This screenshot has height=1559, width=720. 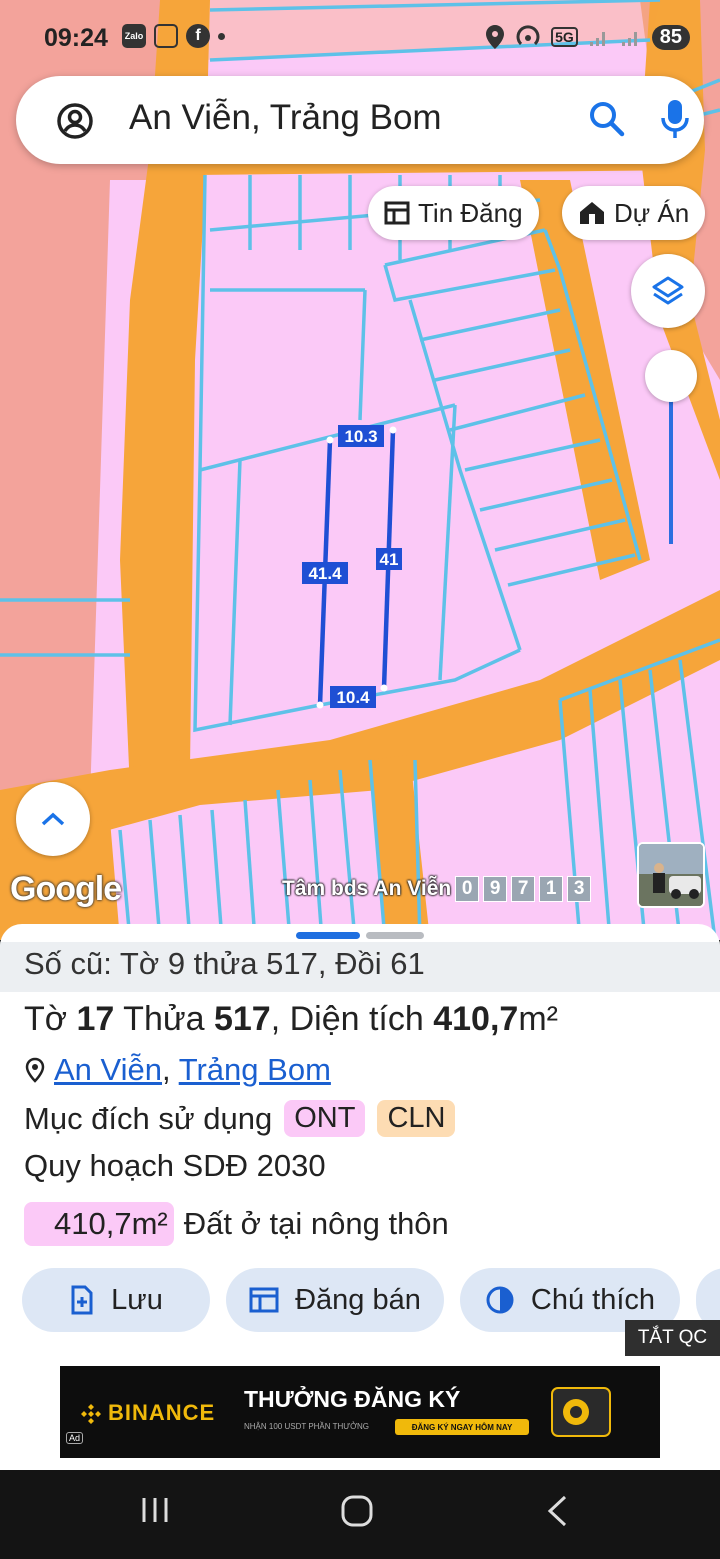 What do you see at coordinates (360, 38) in the screenshot?
I see `status-bar: 09:24 Zalo f 5G 85` at bounding box center [360, 38].